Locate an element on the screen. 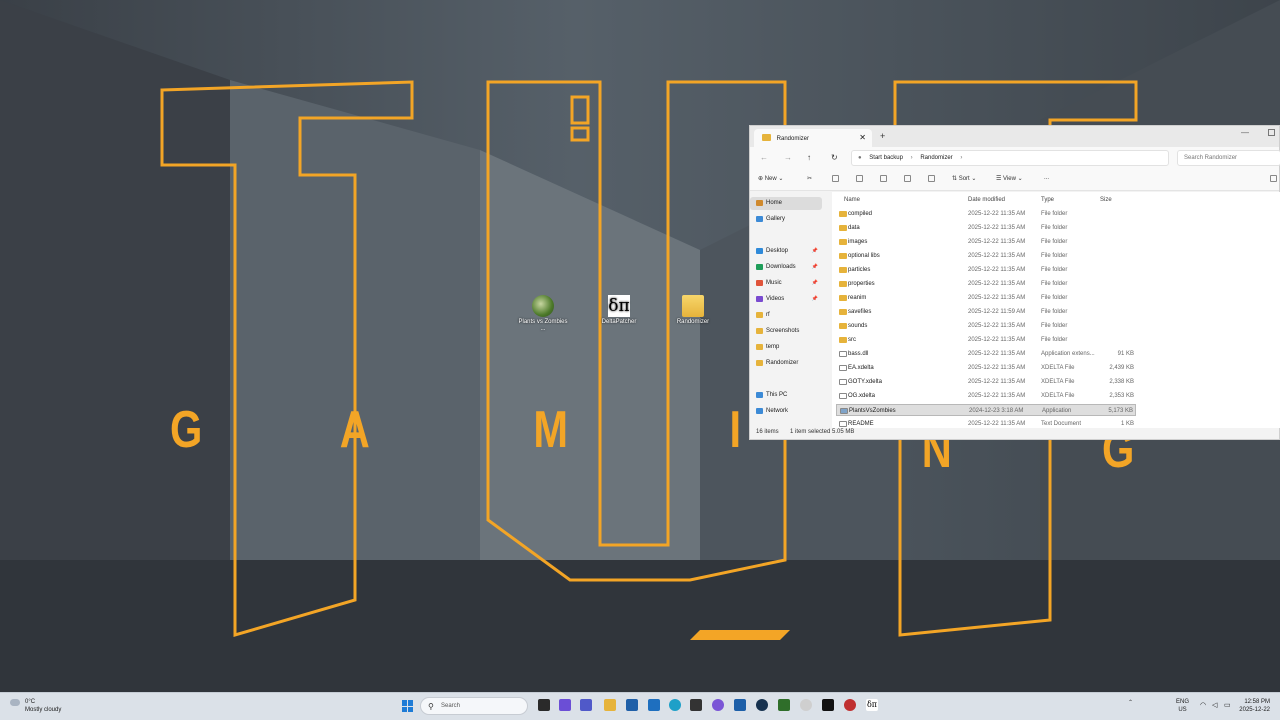 Image resolution: width=1280 pixels, height=720 pixels. search-input: Search Randomizer is located at coordinates (1228, 158).